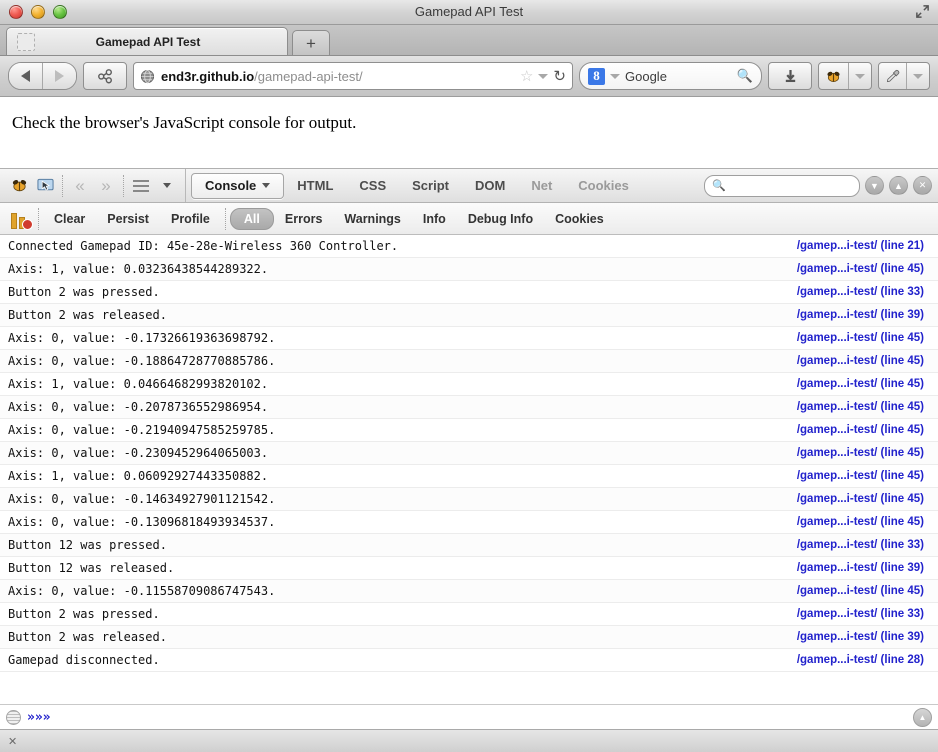  What do you see at coordinates (138, 269) in the screenshot?
I see `console-log-message: Axis: 1, value: 0.03236438544289322.` at bounding box center [138, 269].